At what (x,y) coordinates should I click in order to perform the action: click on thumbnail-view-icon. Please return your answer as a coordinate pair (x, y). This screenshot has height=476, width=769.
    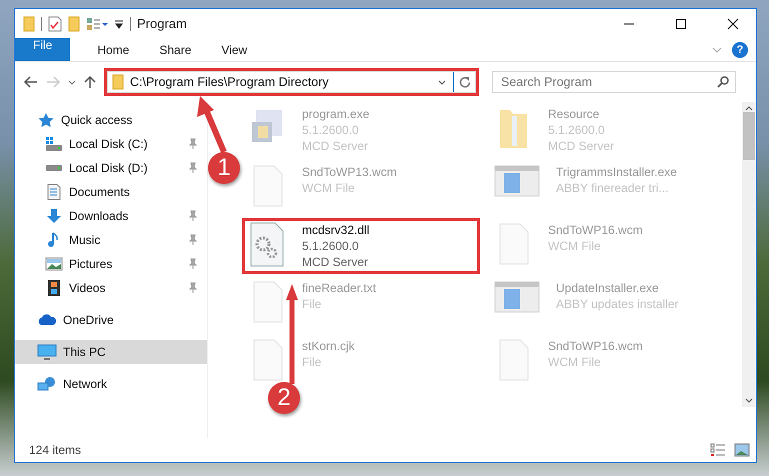
    Looking at the image, I should click on (742, 450).